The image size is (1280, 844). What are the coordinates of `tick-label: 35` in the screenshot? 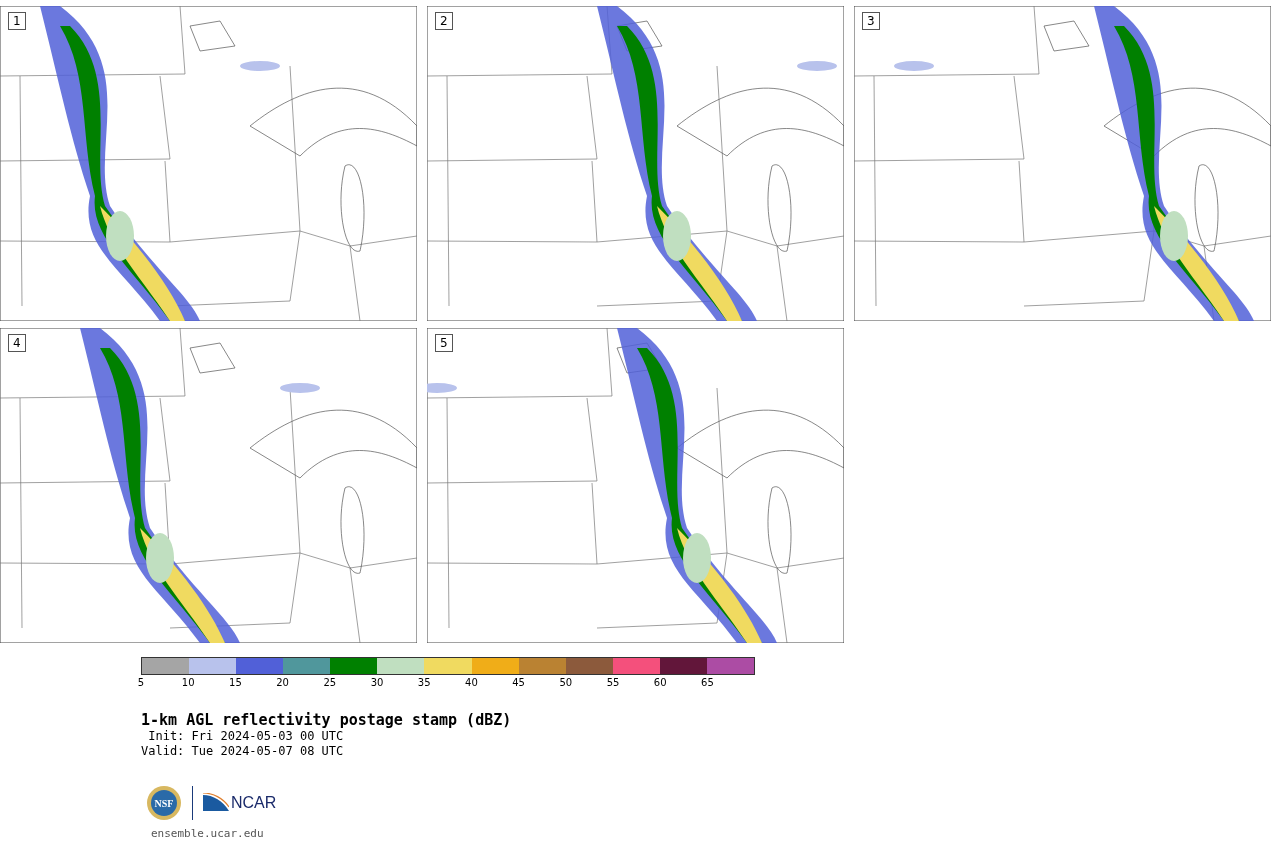 It's located at (424, 682).